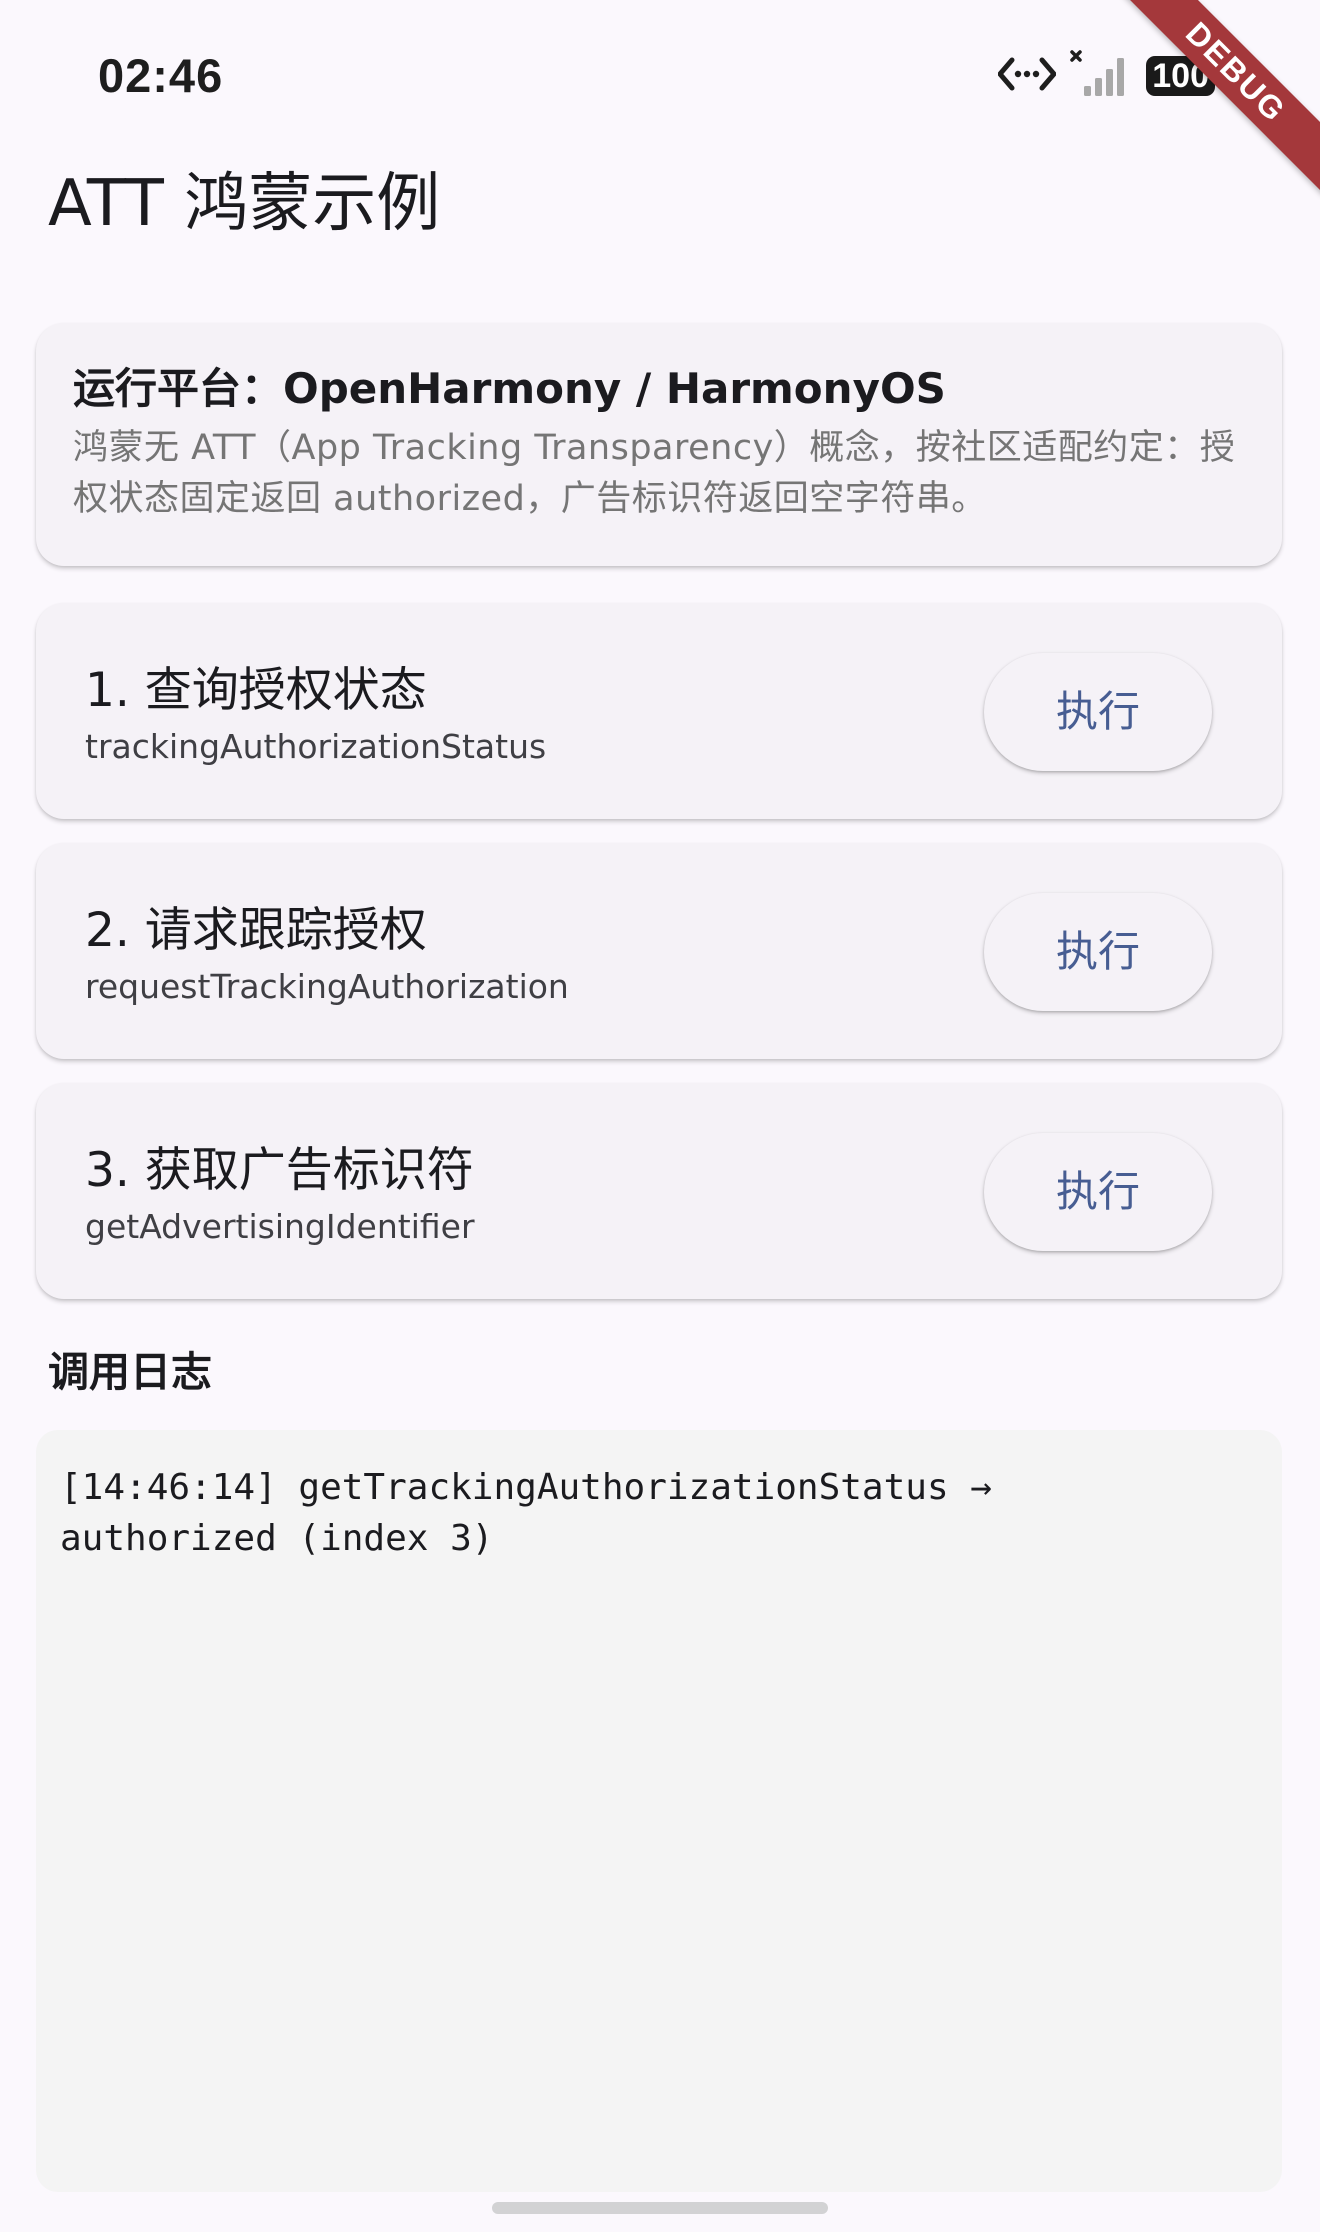 The image size is (1320, 2232). What do you see at coordinates (161, 75) in the screenshot?
I see `status-time: 02:46` at bounding box center [161, 75].